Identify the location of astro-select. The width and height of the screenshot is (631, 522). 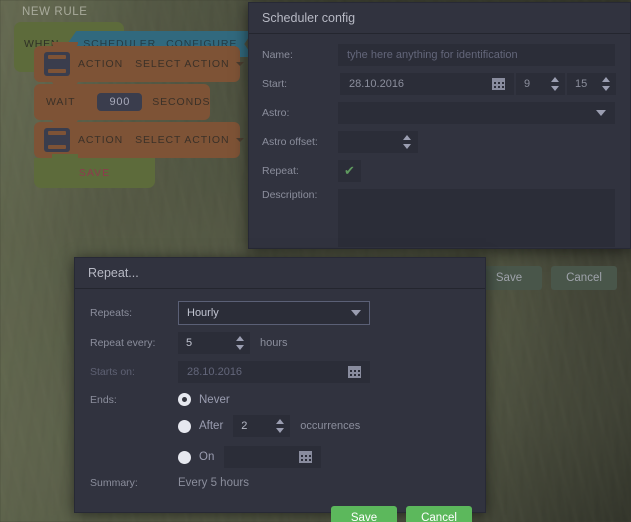
(476, 113).